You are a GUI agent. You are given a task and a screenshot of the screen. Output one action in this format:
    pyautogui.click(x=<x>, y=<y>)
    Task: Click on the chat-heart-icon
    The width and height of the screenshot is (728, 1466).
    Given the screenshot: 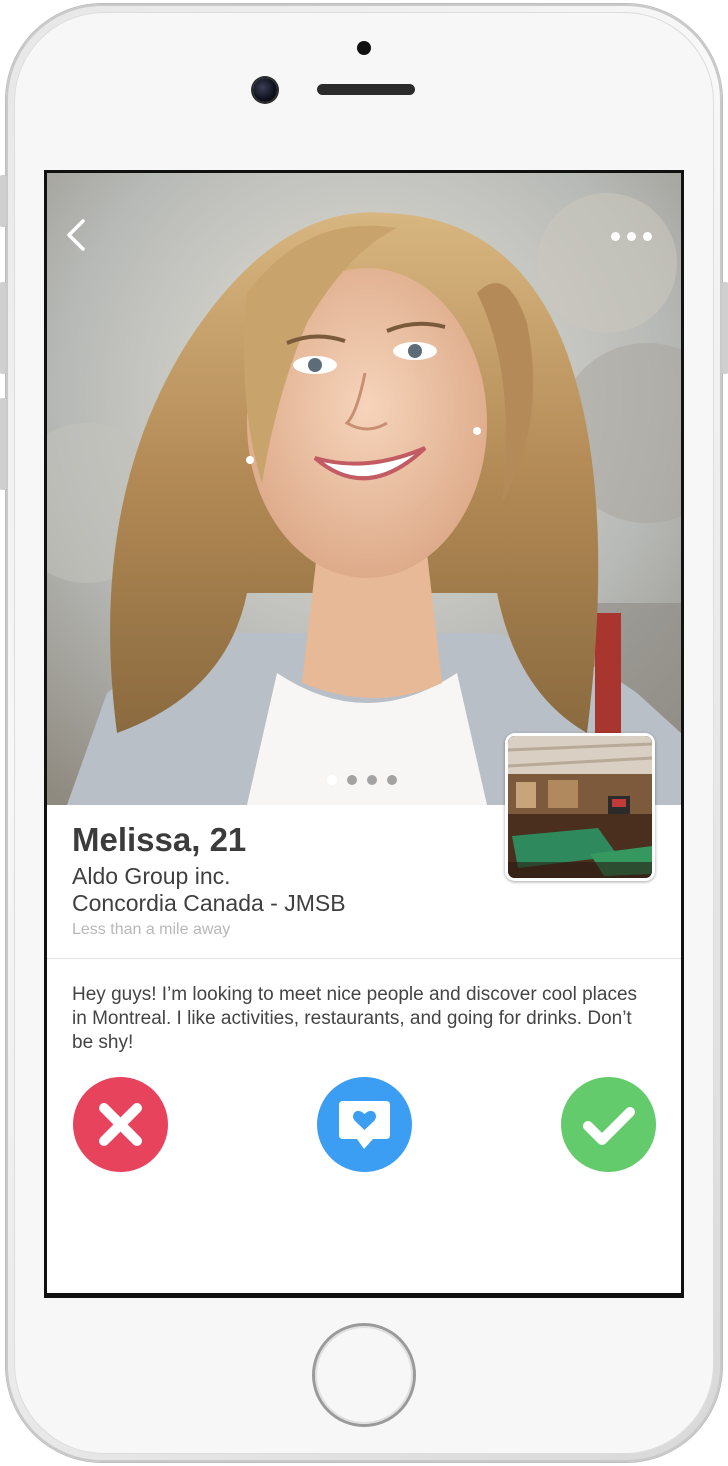 What is the action you would take?
    pyautogui.click(x=364, y=1125)
    